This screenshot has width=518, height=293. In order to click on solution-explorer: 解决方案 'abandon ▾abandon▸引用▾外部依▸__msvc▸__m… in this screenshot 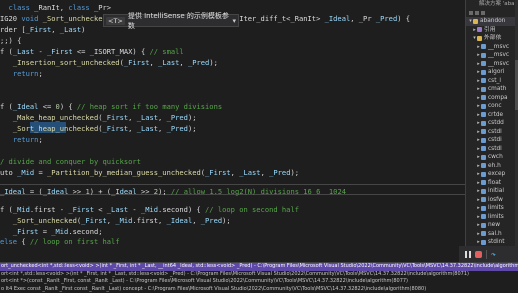, I will do `click(491, 131)`.